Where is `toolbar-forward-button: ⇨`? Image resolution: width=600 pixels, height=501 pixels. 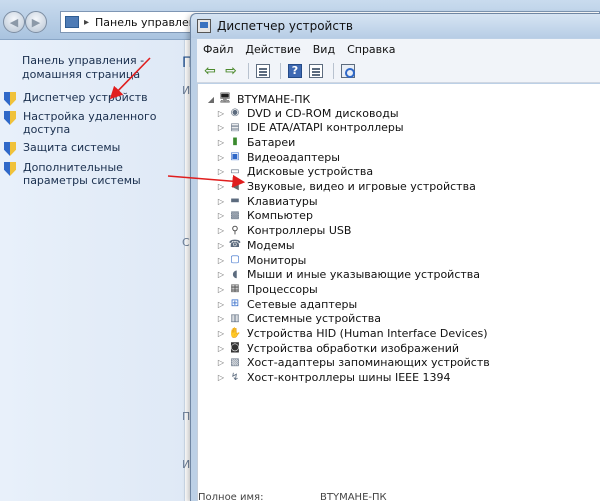 toolbar-forward-button: ⇨ is located at coordinates (231, 71).